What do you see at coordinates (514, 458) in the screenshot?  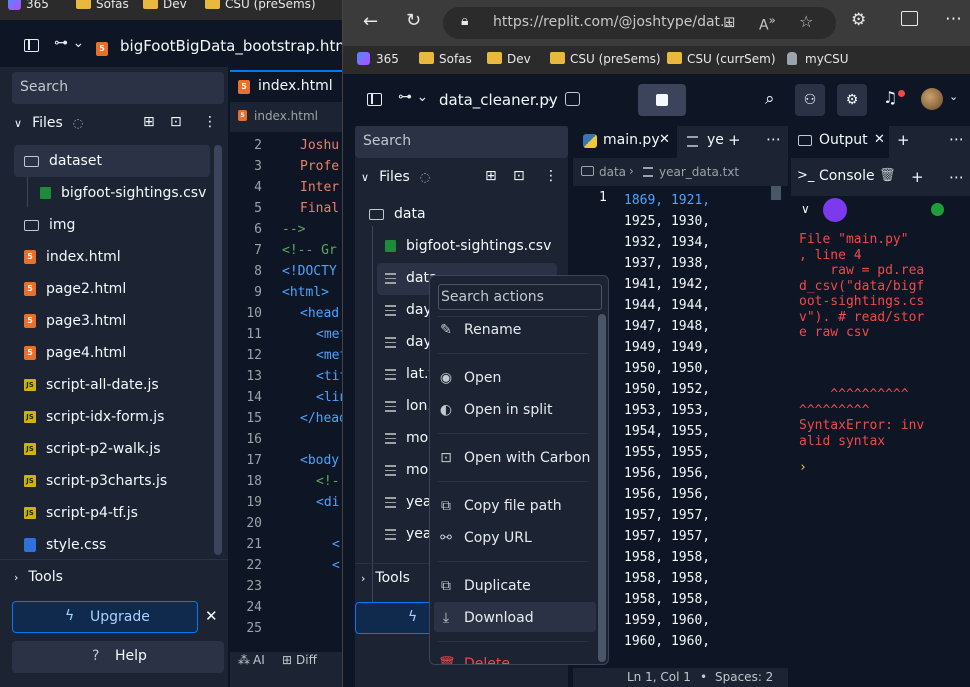 I see `menu-item-open-carbon: ⊡ Open with Carbon` at bounding box center [514, 458].